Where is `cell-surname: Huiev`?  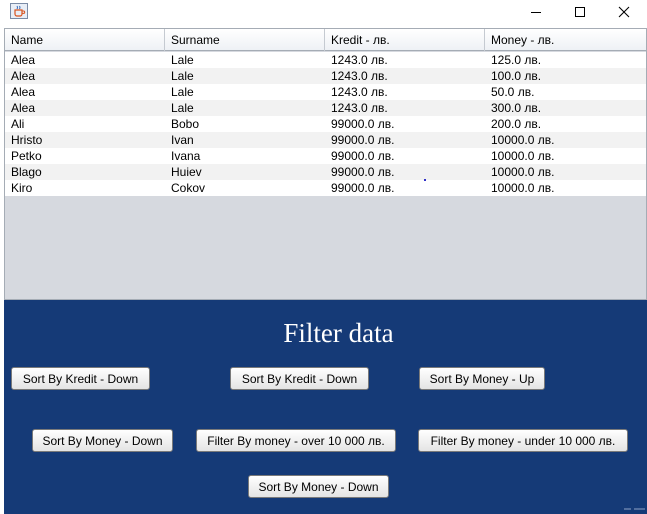 cell-surname: Huiev is located at coordinates (186, 172).